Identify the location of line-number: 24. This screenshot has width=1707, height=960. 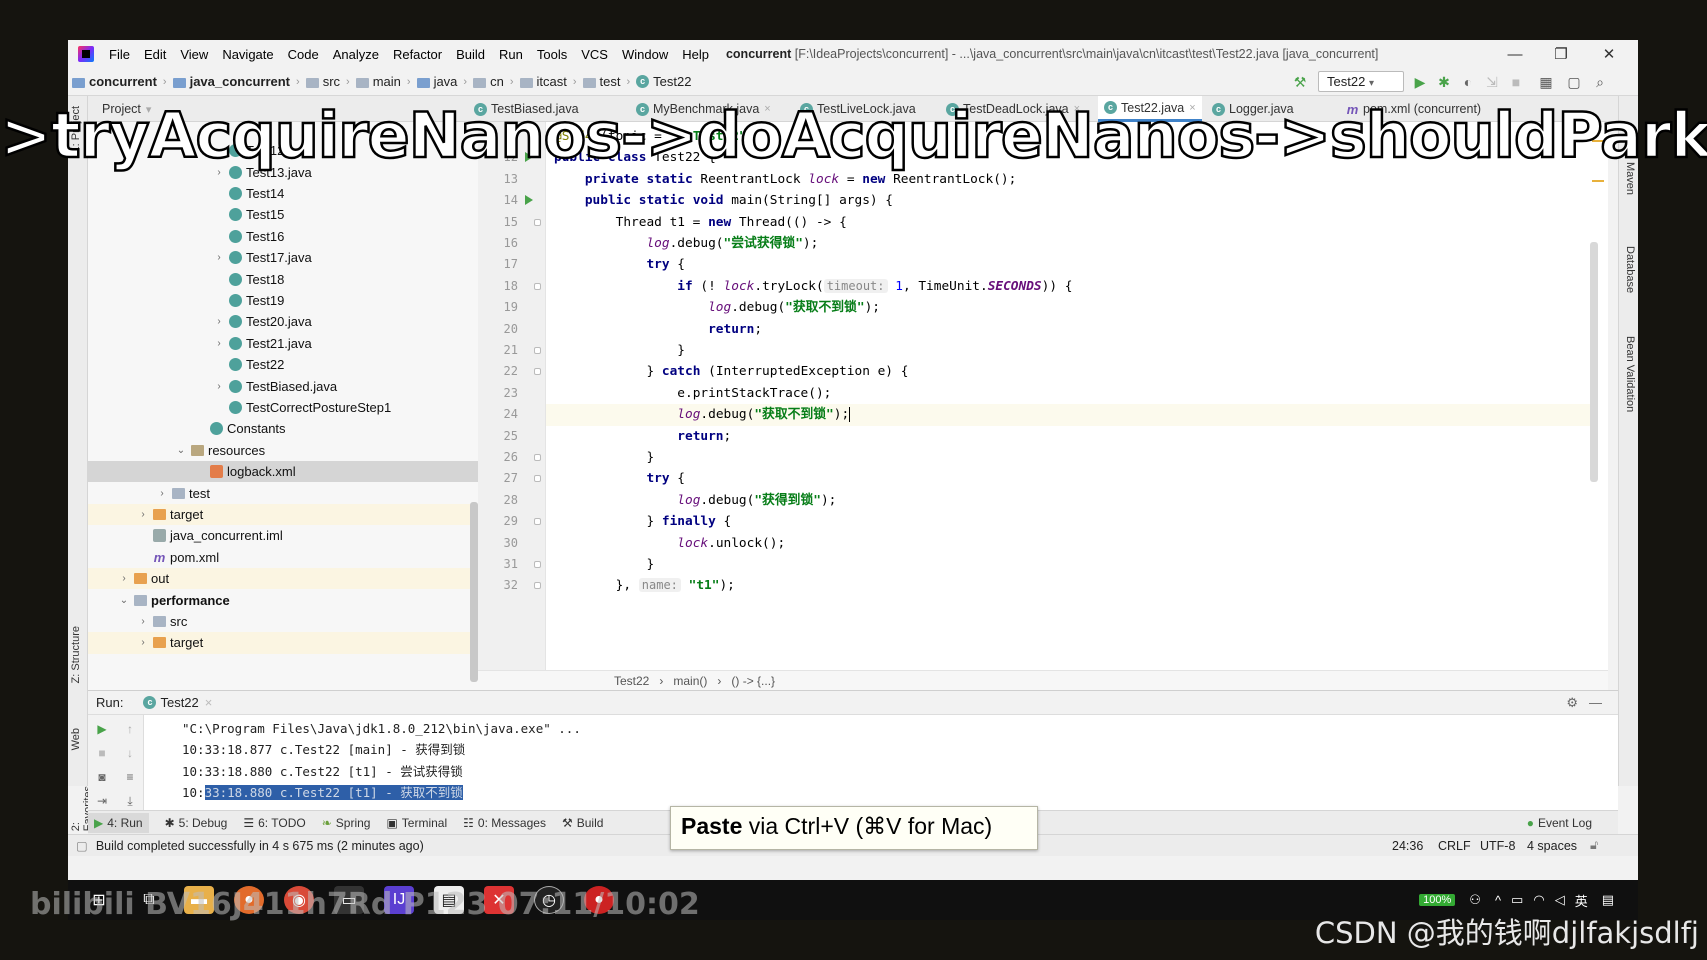
(498, 414).